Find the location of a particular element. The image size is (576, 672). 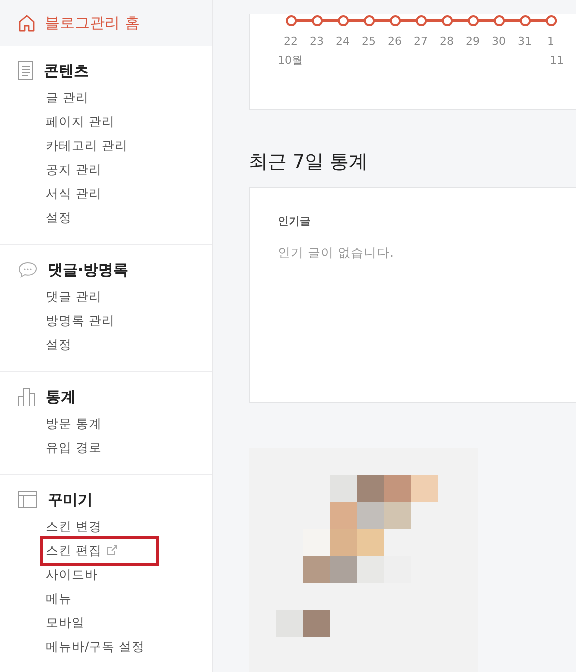

section-title: 콘텐츠 is located at coordinates (66, 71).